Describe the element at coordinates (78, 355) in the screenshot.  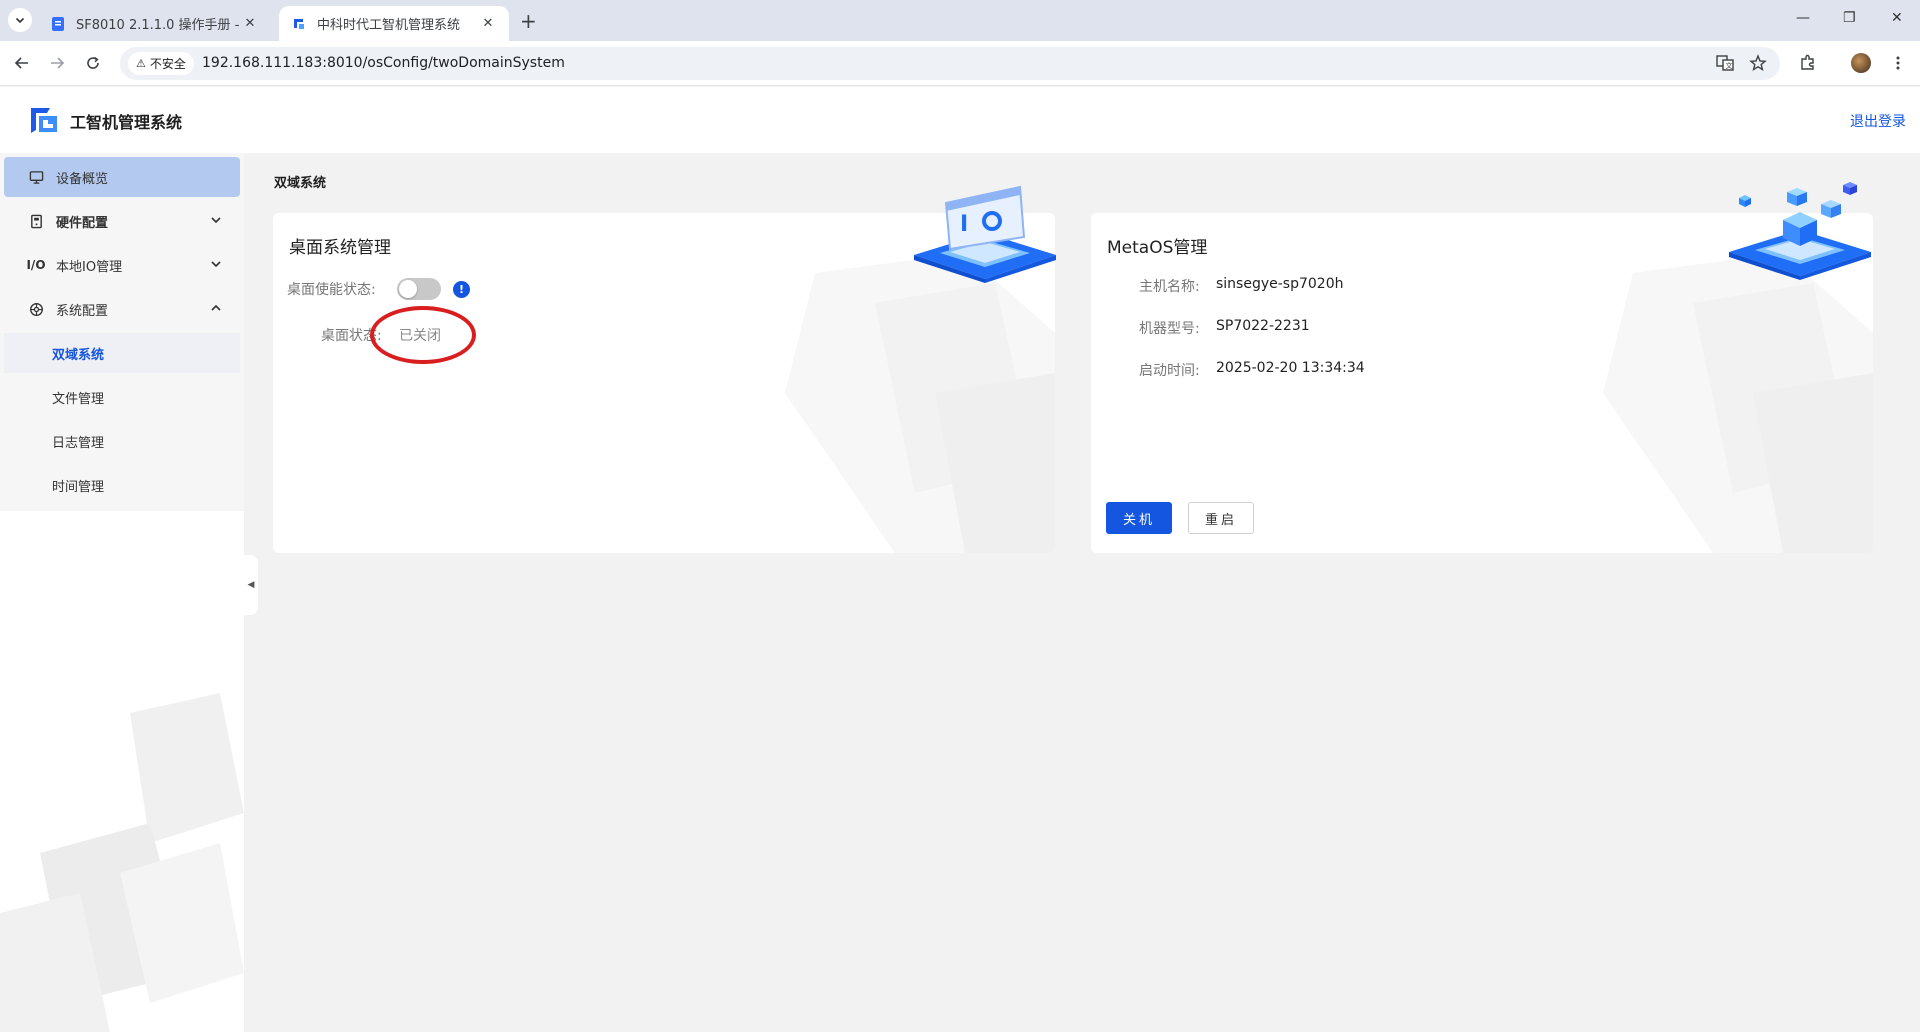
I see `sidebar-subitem-label: 双域系统` at that location.